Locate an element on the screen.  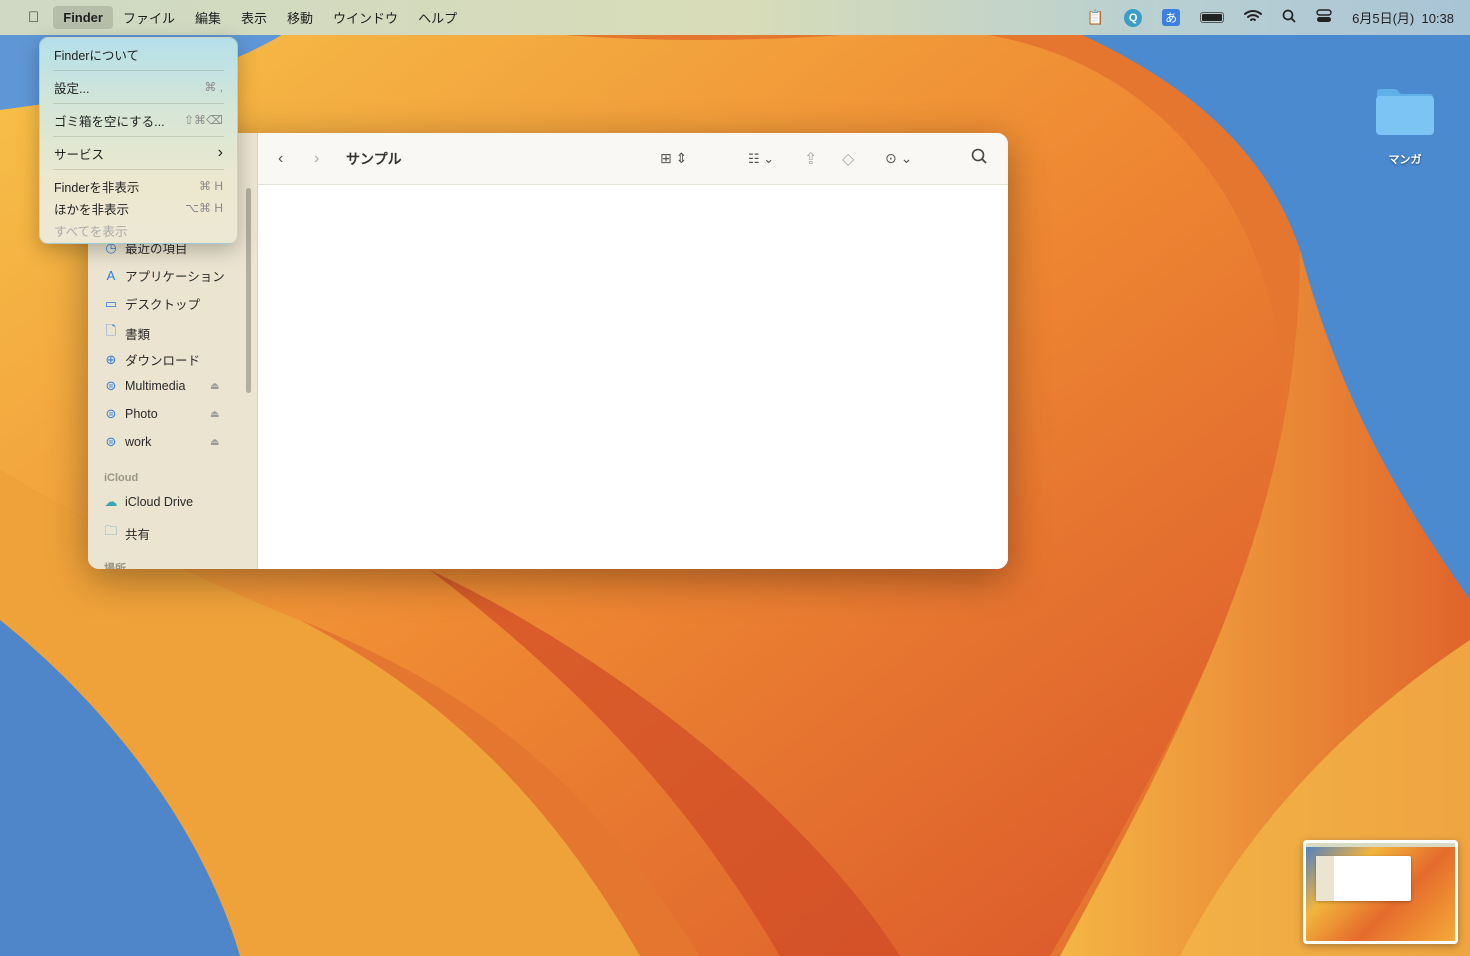
sidebar-item-applications: A アプリケーション is located at coordinates (169, 275).